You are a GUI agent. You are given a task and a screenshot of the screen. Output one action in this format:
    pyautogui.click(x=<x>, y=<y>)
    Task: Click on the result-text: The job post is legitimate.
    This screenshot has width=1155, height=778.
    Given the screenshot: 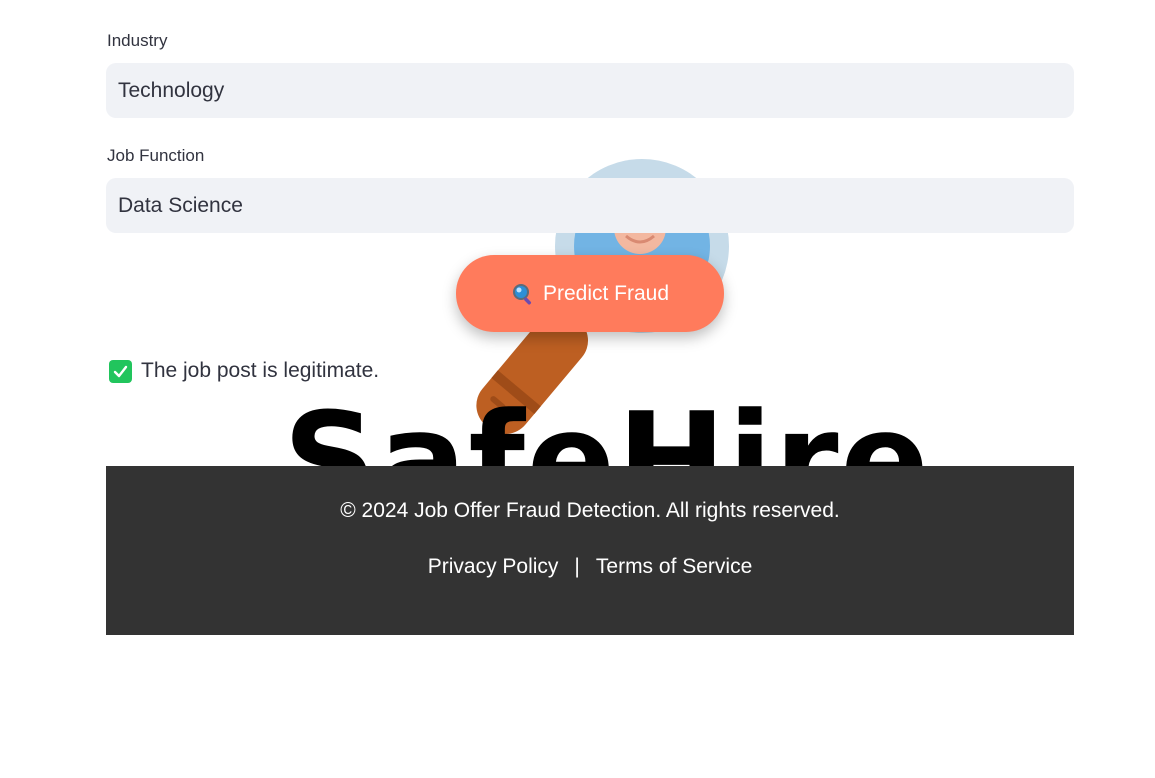 What is the action you would take?
    pyautogui.click(x=260, y=370)
    